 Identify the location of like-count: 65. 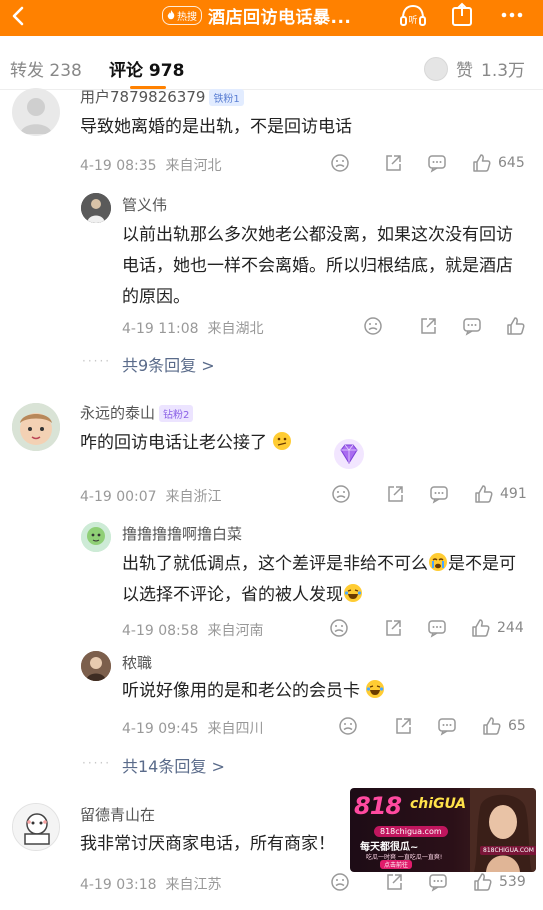
(517, 726).